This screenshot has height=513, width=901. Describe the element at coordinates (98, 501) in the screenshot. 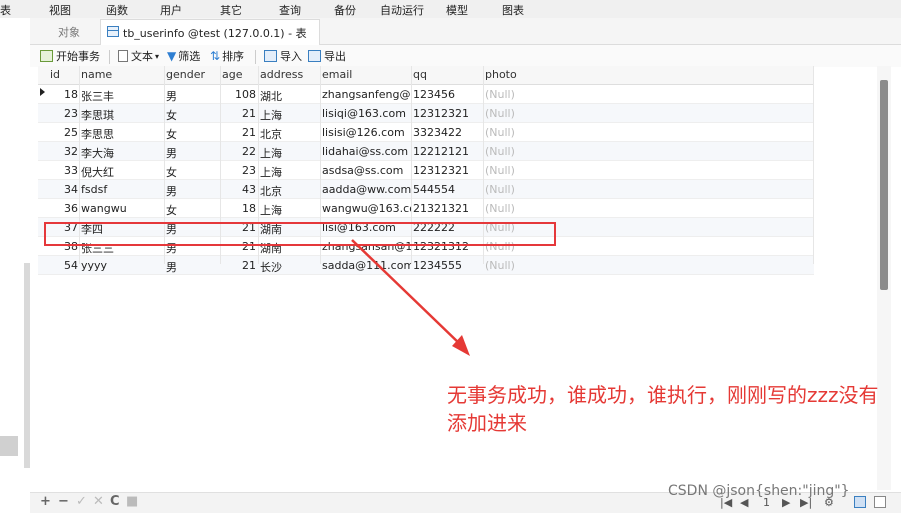

I see `discard-changes-icon: ✕` at that location.